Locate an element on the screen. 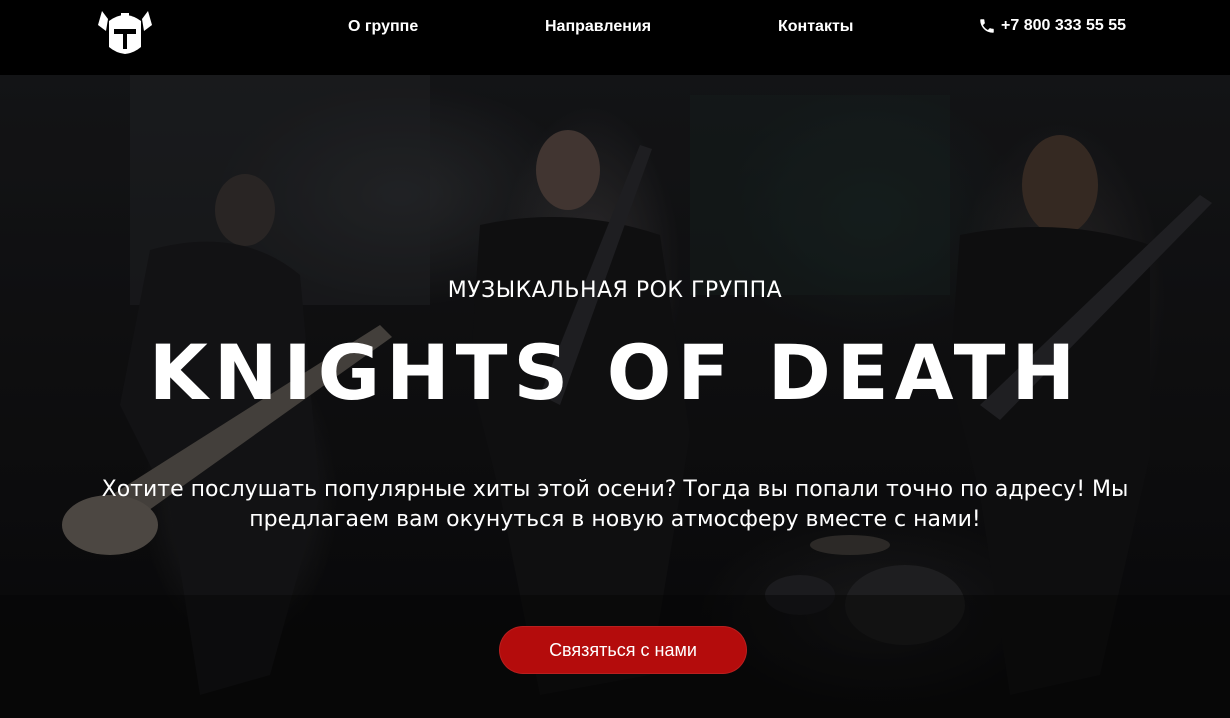  nav-link-about: О группе is located at coordinates (383, 27).